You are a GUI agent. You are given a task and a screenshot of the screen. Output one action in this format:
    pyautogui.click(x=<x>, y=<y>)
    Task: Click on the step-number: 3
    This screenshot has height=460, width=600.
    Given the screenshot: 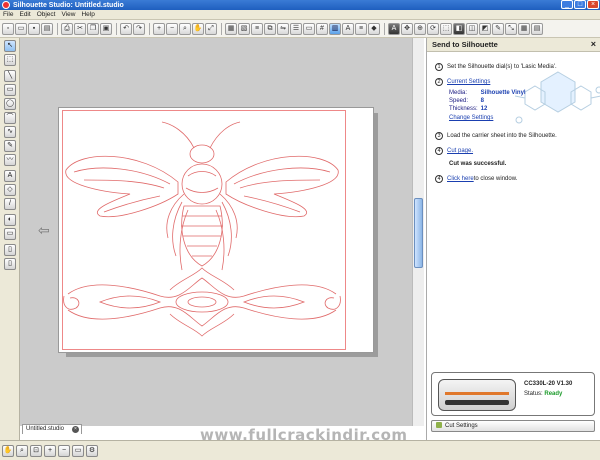 What is the action you would take?
    pyautogui.click(x=439, y=136)
    